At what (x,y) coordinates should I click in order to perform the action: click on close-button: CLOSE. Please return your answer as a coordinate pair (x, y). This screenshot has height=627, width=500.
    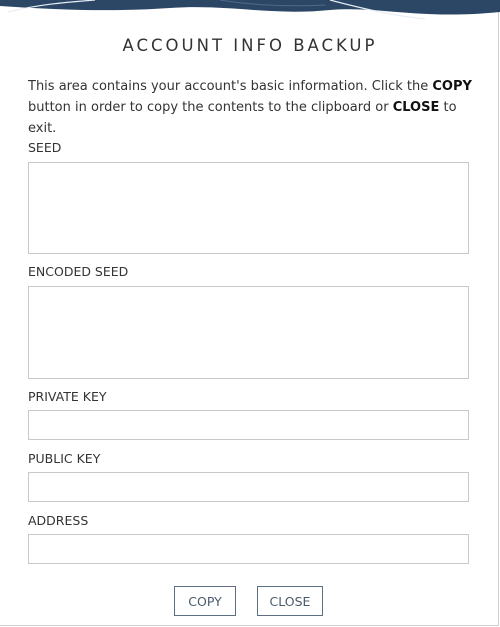
    Looking at the image, I should click on (290, 601).